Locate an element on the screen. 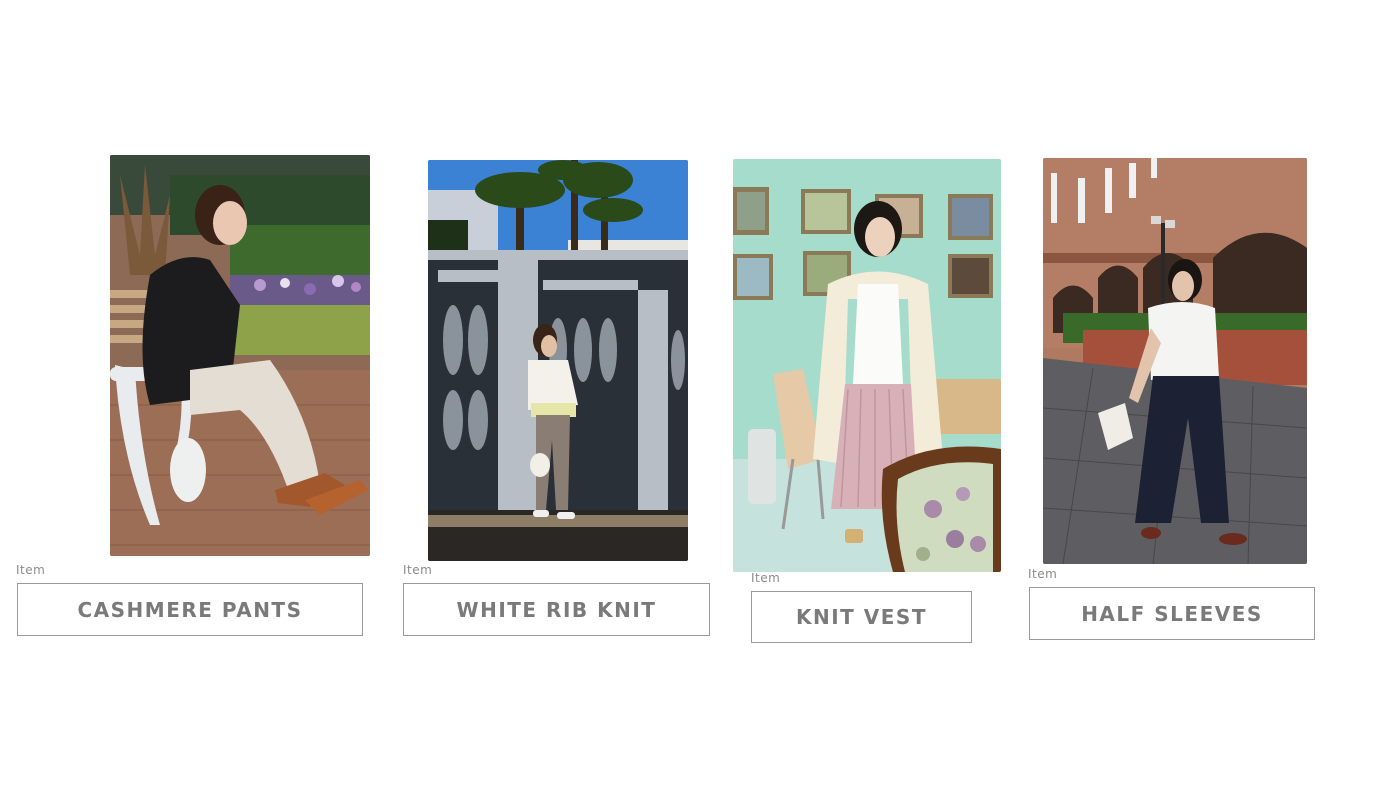  half-sleeves-photo is located at coordinates (1175, 361).